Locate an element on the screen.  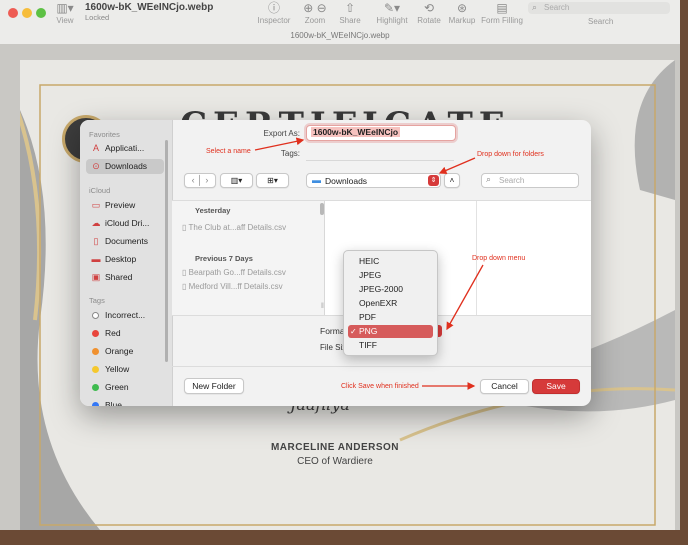
arrow-to-format-menu is located at coordinates (465, 297).